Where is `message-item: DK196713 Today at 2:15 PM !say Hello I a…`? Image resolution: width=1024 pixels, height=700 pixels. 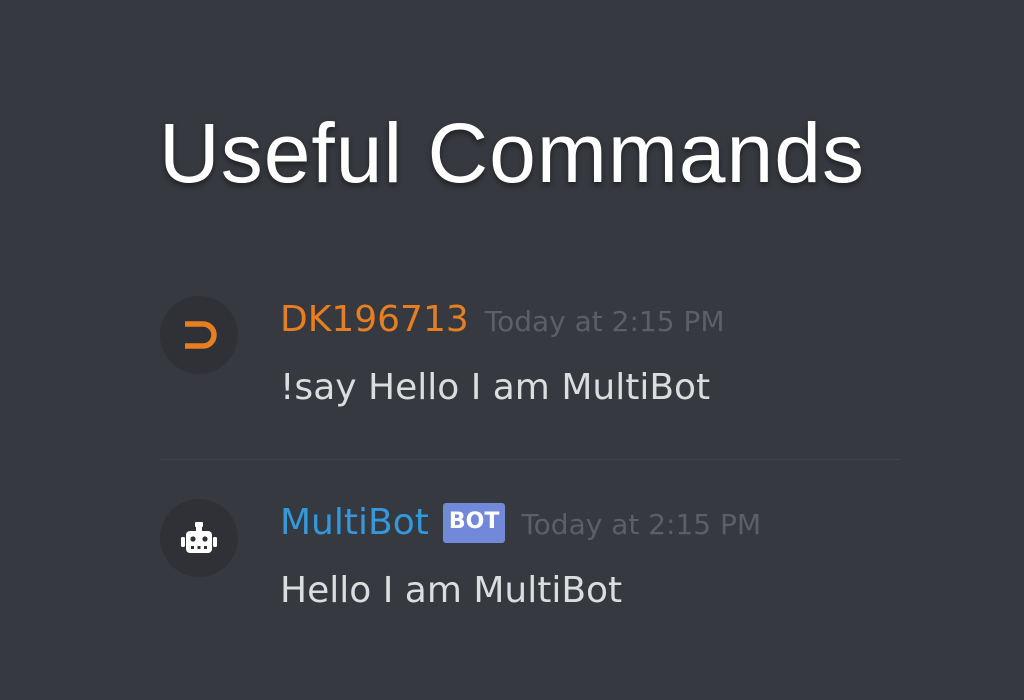 message-item: DK196713 Today at 2:15 PM !say Hello I a… is located at coordinates (530, 350).